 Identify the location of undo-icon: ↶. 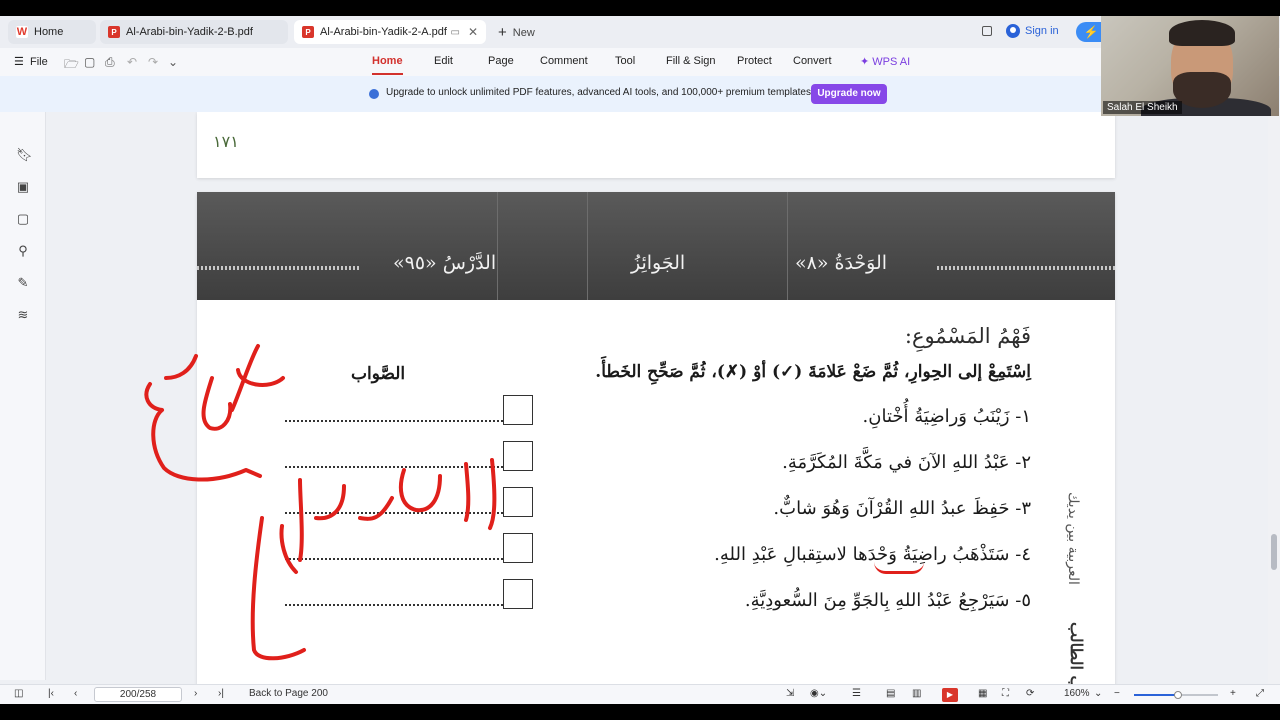
(132, 62).